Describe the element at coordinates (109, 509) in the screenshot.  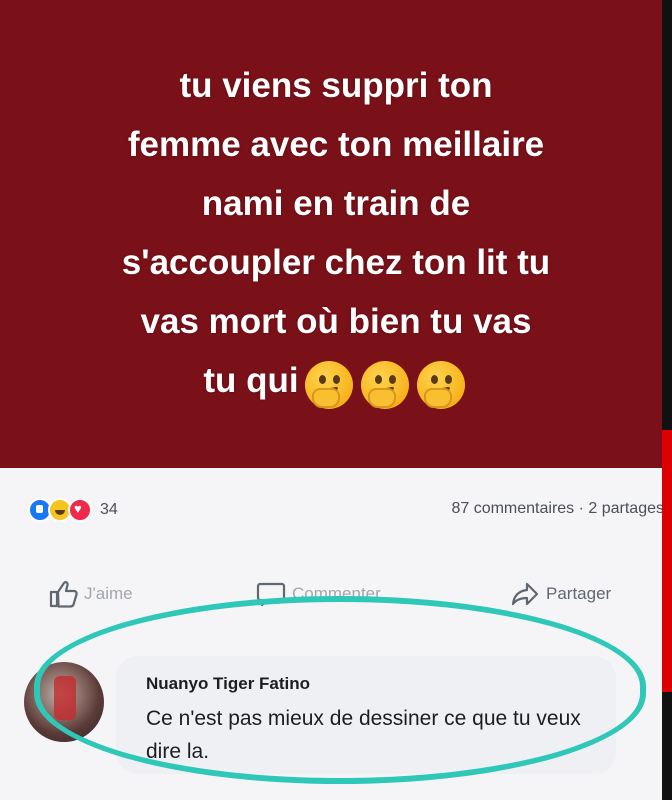
I see `reaction-count: 34` at that location.